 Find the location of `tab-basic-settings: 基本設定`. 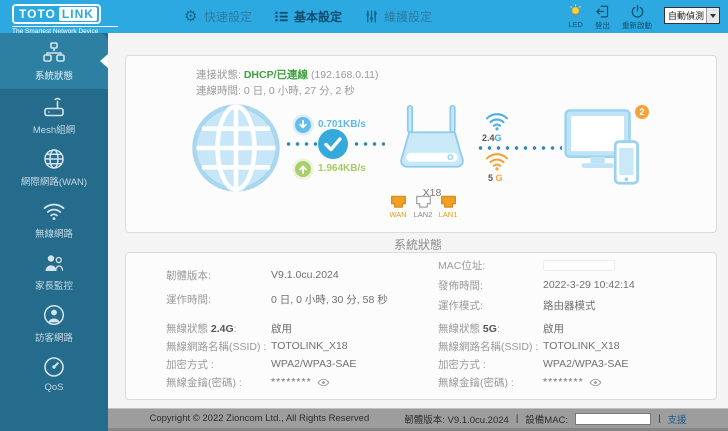

tab-basic-settings: 基本設定 is located at coordinates (308, 16).